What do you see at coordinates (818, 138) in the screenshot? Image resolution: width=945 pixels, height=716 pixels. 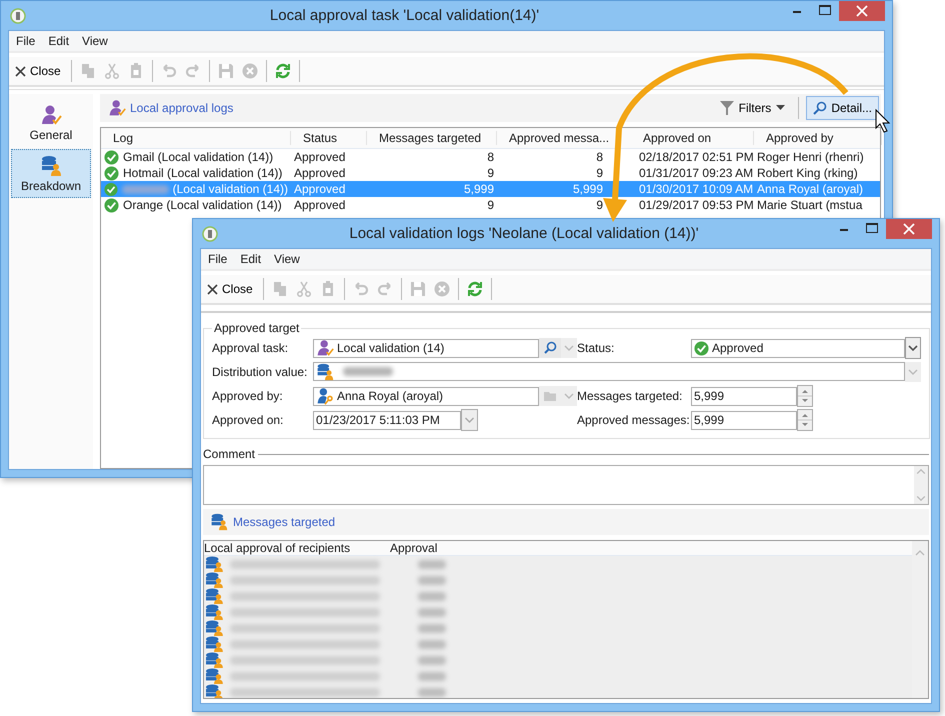 I see `column-header: Approved by` at bounding box center [818, 138].